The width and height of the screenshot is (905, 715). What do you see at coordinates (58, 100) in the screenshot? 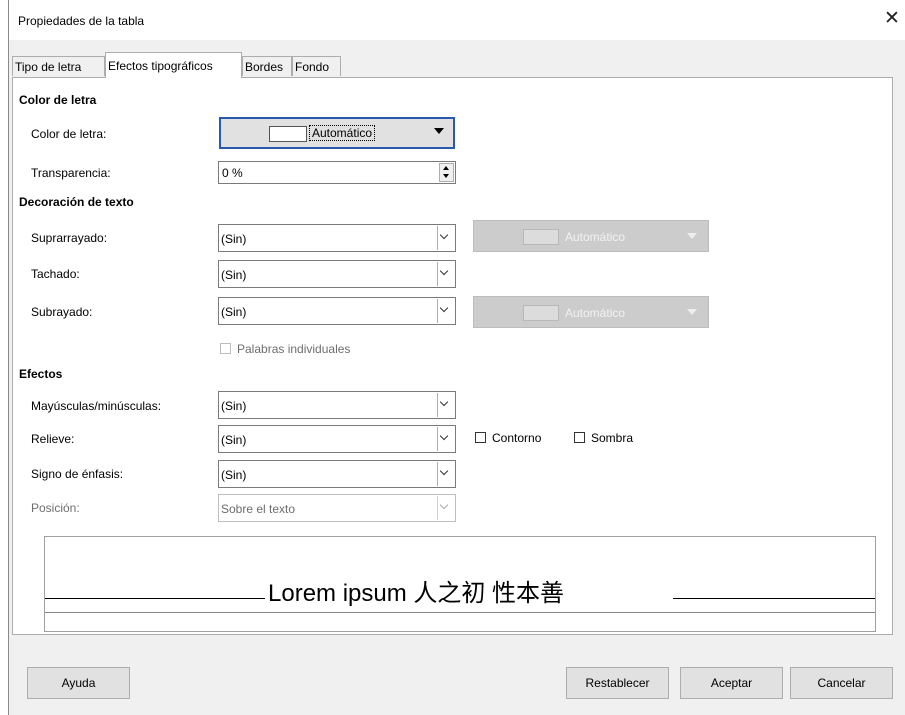
I see `section-header-font-color: Color de letra` at bounding box center [58, 100].